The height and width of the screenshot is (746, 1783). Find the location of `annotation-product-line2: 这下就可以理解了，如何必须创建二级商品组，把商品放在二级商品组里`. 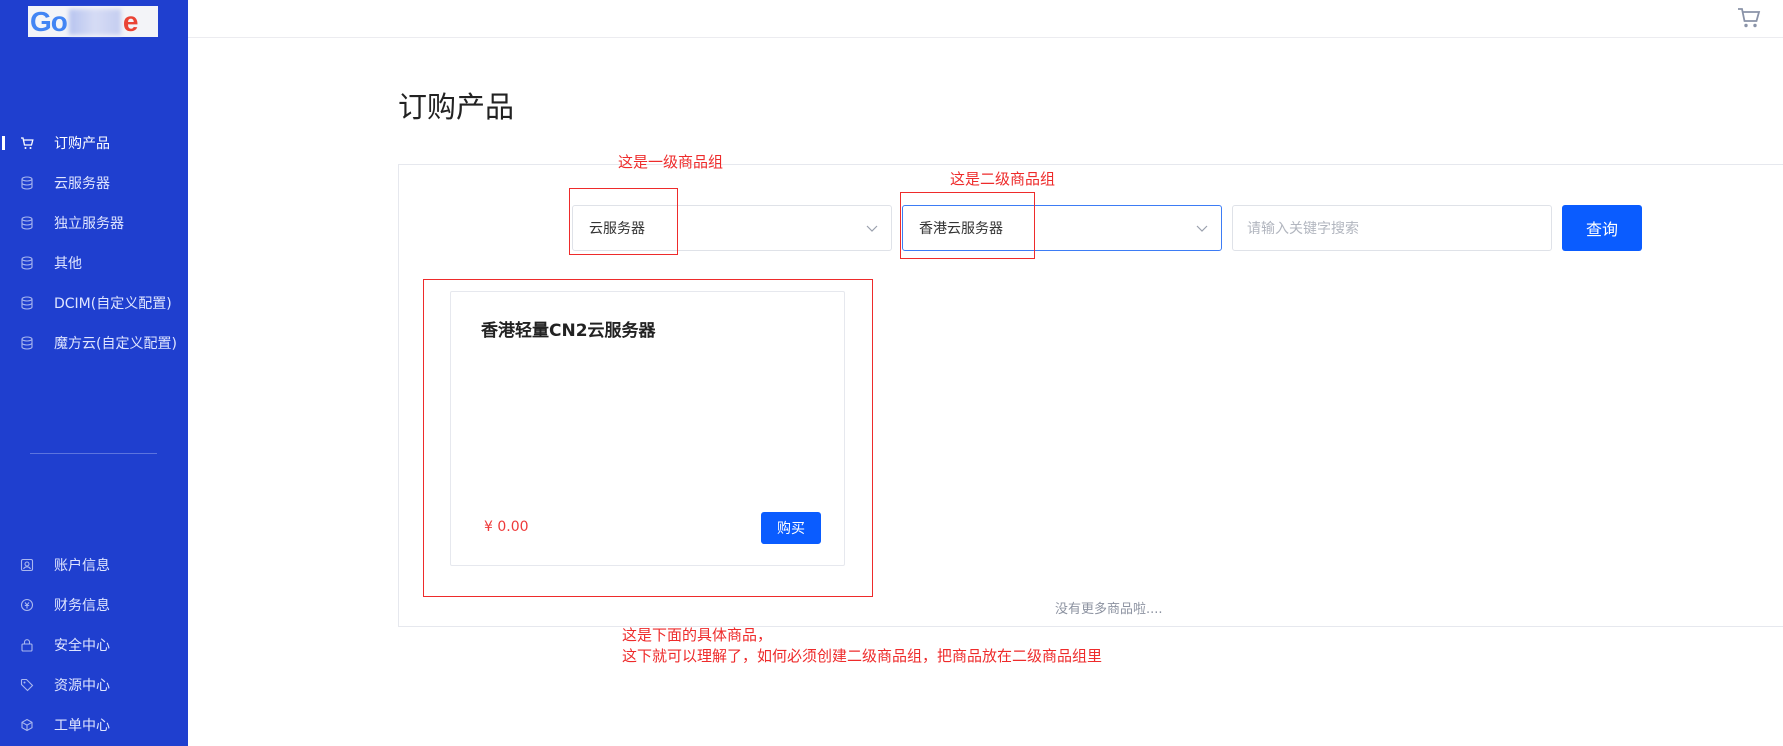

annotation-product-line2: 这下就可以理解了，如何必须创建二级商品组，把商品放在二级商品组里 is located at coordinates (862, 656).